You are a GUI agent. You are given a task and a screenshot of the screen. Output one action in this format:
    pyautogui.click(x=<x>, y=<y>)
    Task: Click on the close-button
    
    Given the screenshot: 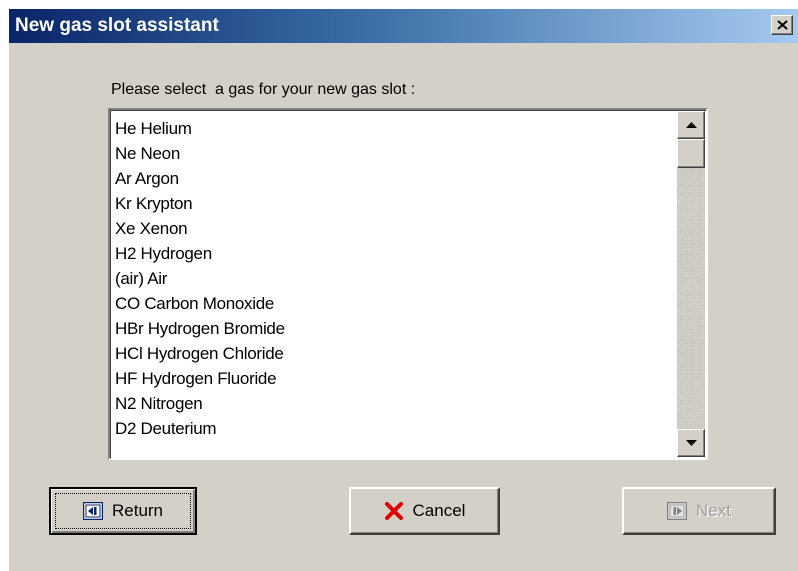 What is the action you would take?
    pyautogui.click(x=782, y=25)
    